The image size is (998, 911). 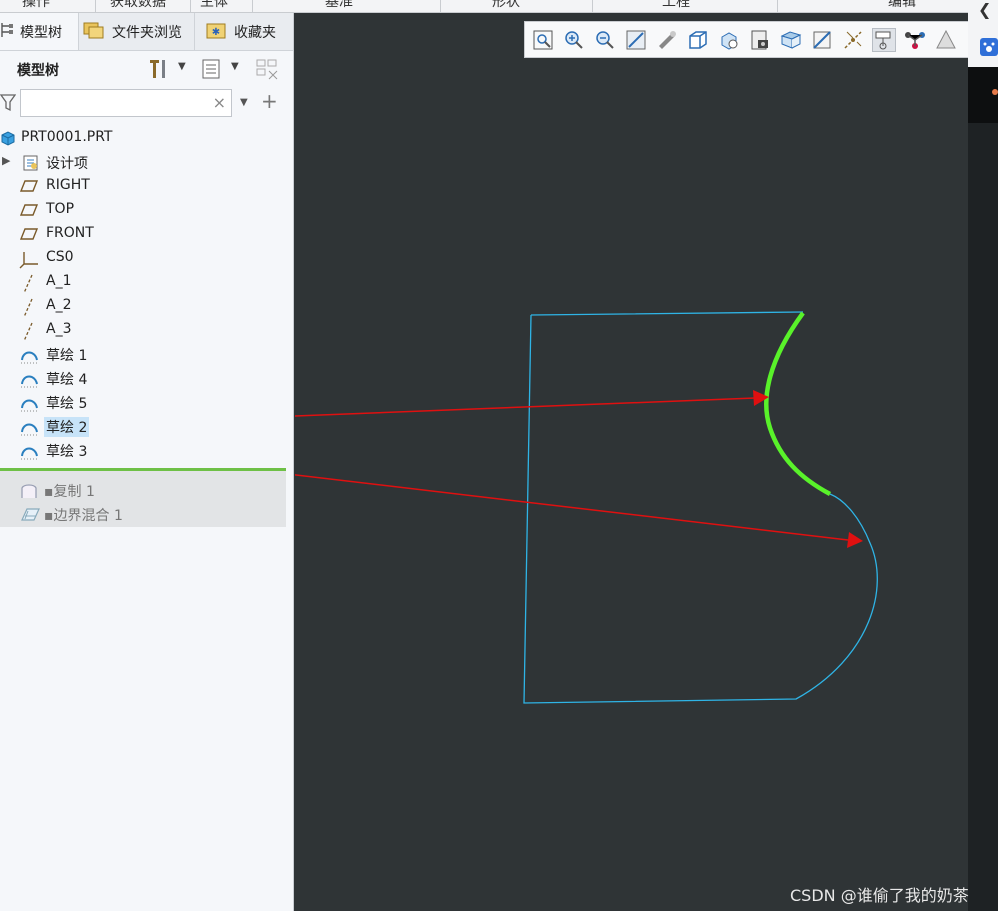 I want to click on ribbon-tab-datum: 基准, so click(x=339, y=5).